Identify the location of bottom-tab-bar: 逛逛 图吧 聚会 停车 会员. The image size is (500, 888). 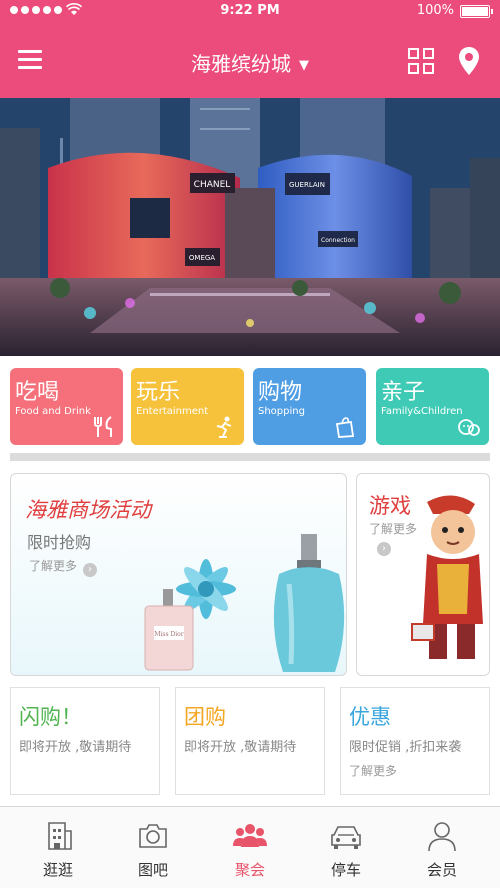
(250, 847).